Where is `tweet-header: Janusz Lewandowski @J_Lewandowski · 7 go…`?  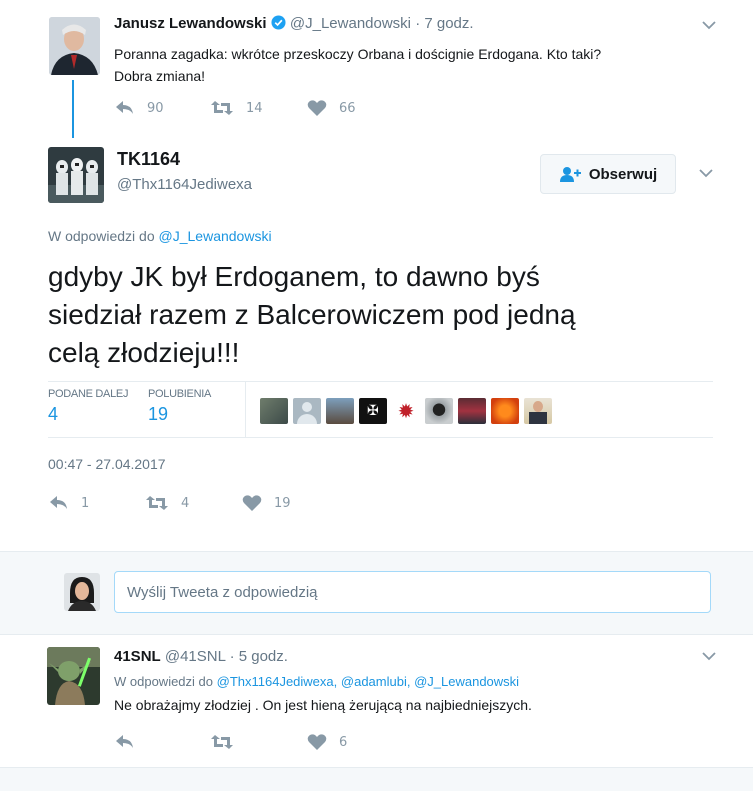
tweet-header: Janusz Lewandowski @J_Lewandowski · 7 go… is located at coordinates (294, 24).